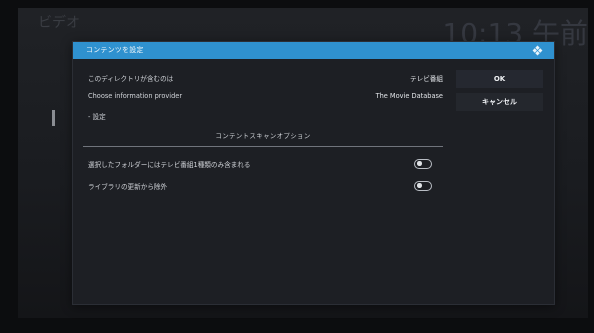  What do you see at coordinates (423, 164) in the screenshot?
I see `single-tv-show-toggle` at bounding box center [423, 164].